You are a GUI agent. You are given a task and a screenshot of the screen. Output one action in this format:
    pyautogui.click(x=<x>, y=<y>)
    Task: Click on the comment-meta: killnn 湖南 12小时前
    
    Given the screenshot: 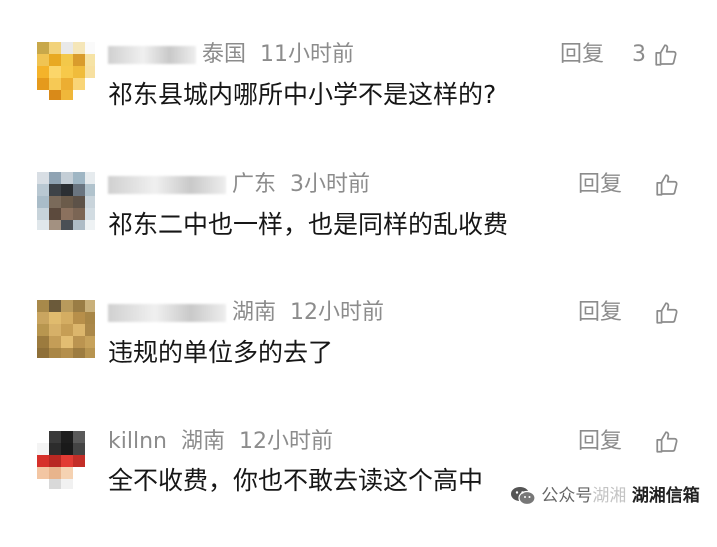 What is the action you would take?
    pyautogui.click(x=220, y=442)
    